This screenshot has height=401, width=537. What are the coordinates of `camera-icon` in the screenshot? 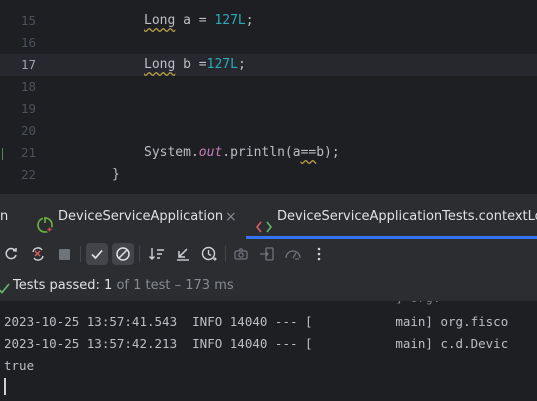 It's located at (241, 254).